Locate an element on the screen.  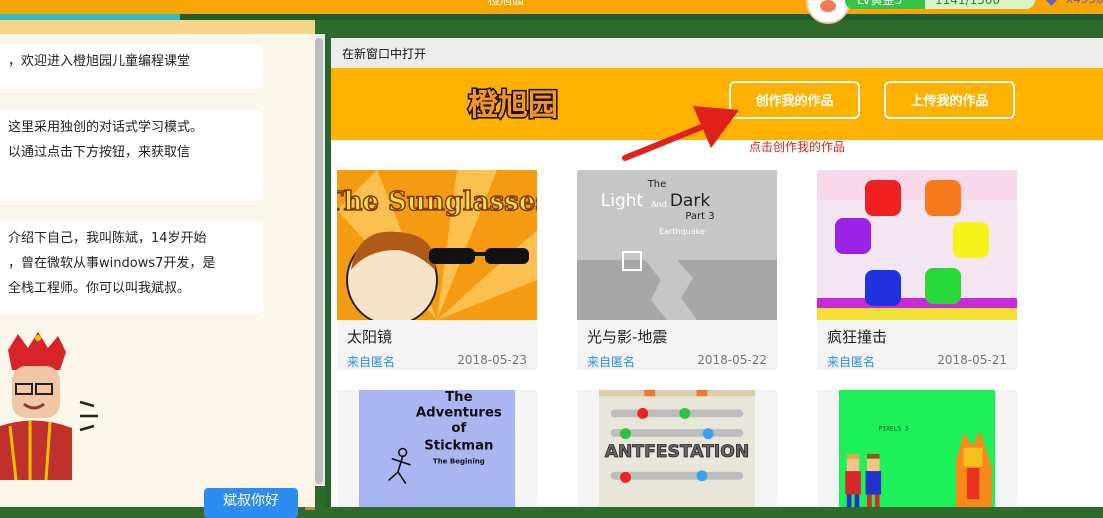
upload-work-button: 上传我的作品 is located at coordinates (949, 100).